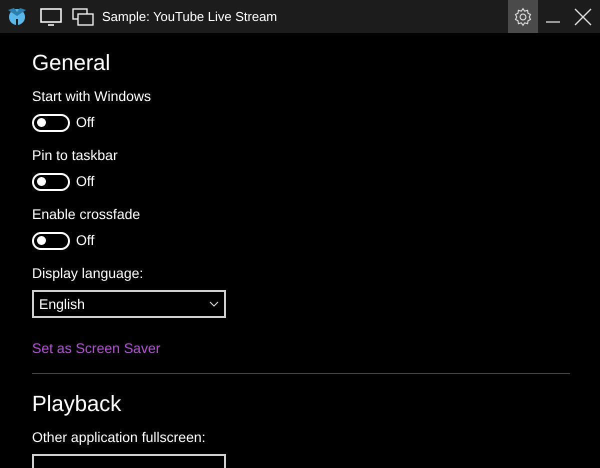 The width and height of the screenshot is (600, 468). I want to click on minimize-icon, so click(553, 21).